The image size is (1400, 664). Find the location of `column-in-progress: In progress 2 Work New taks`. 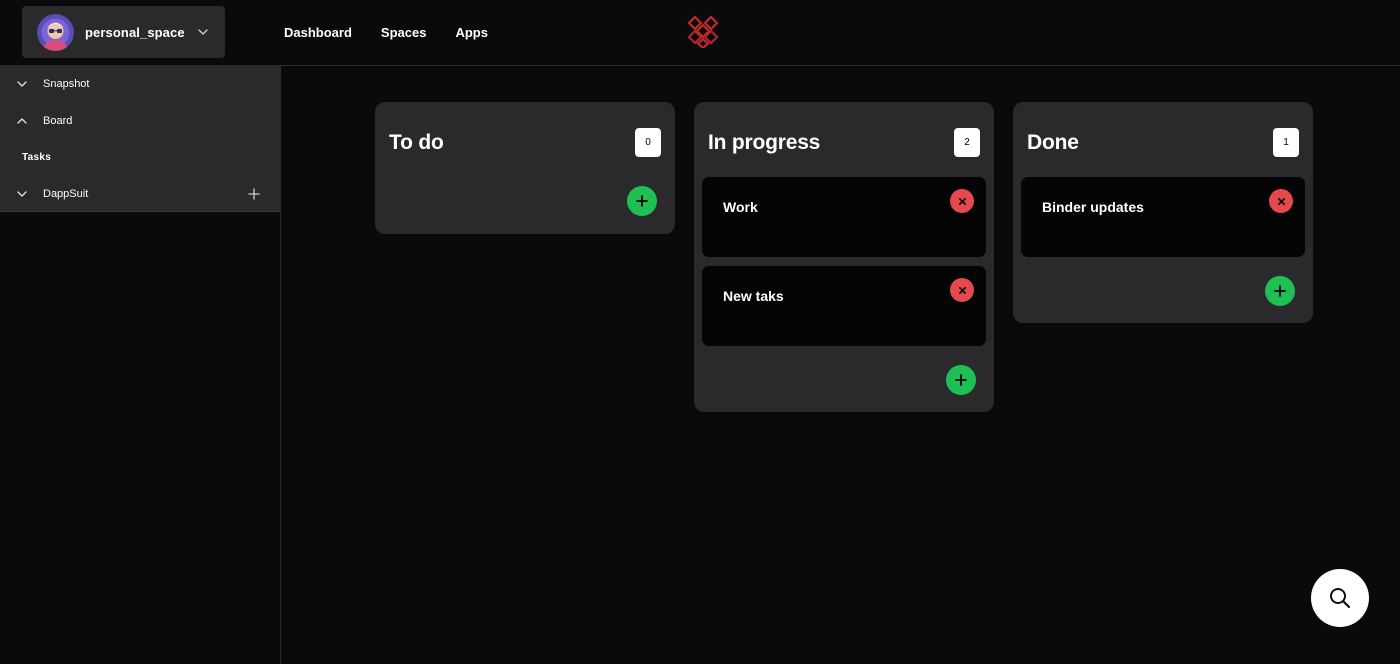

column-in-progress: In progress 2 Work New taks is located at coordinates (844, 257).